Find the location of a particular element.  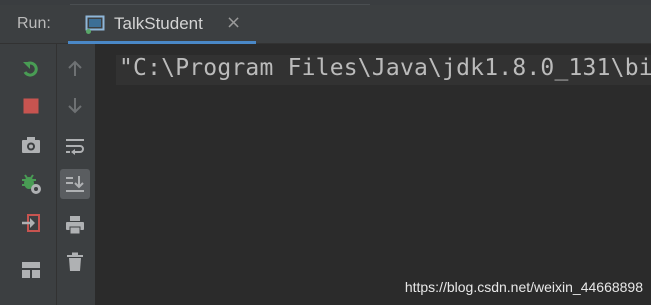

stop-button is located at coordinates (31, 106).